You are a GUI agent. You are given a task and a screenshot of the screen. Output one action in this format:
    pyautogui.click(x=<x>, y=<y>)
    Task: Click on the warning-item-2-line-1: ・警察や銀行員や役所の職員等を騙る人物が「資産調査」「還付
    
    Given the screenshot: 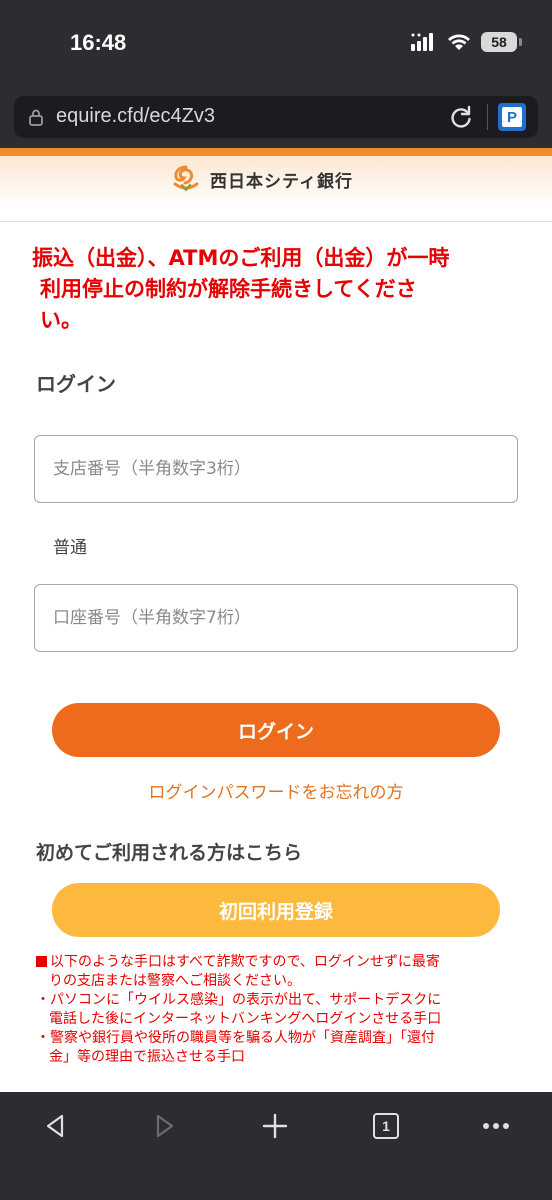 What is the action you would take?
    pyautogui.click(x=235, y=1038)
    